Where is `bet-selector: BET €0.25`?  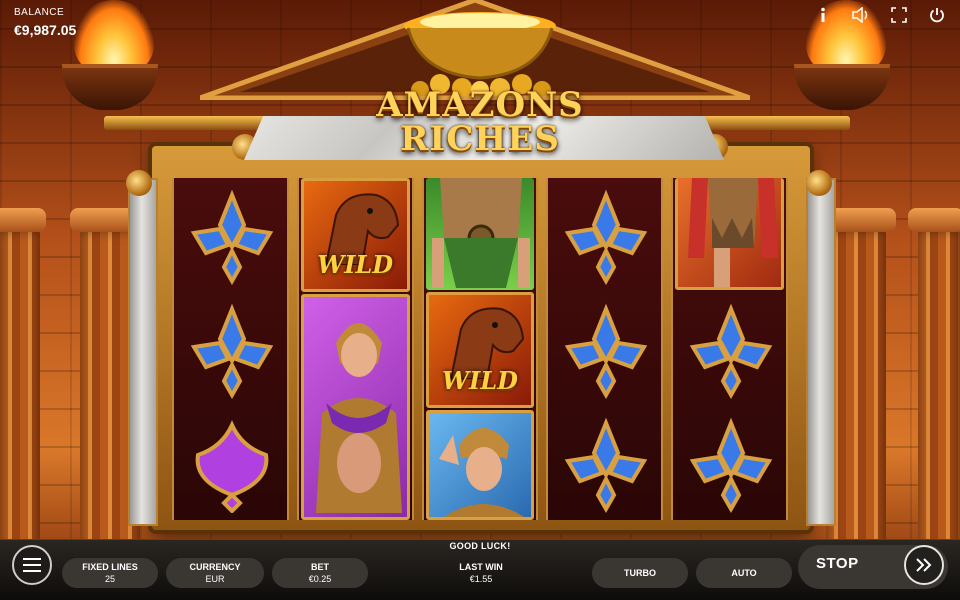
bet-selector: BET €0.25 is located at coordinates (320, 573).